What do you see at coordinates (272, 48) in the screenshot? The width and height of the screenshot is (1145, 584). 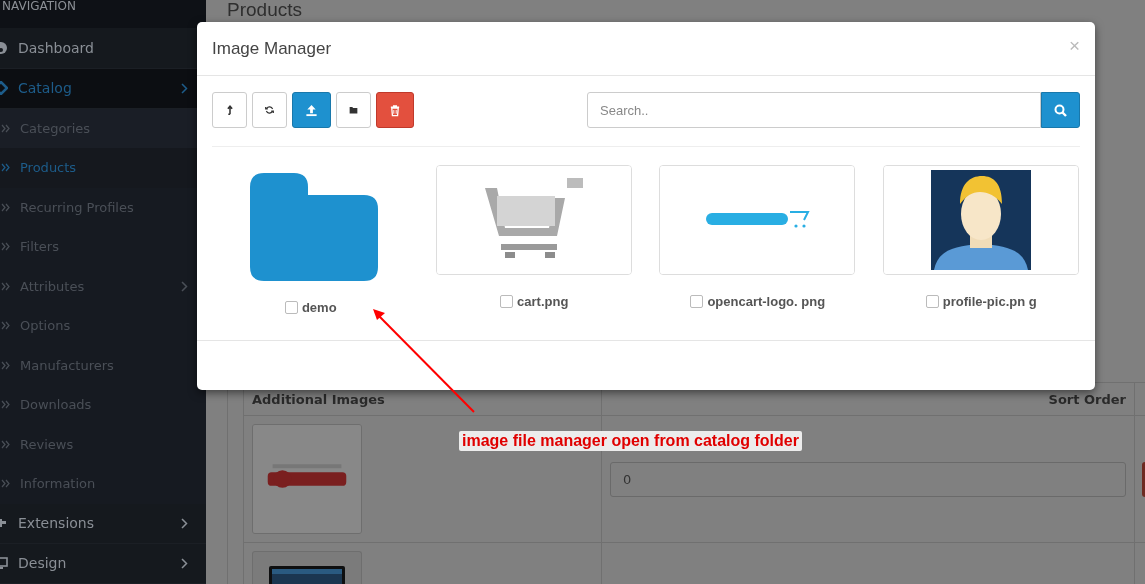 I see `dialog-title: Image Manager` at bounding box center [272, 48].